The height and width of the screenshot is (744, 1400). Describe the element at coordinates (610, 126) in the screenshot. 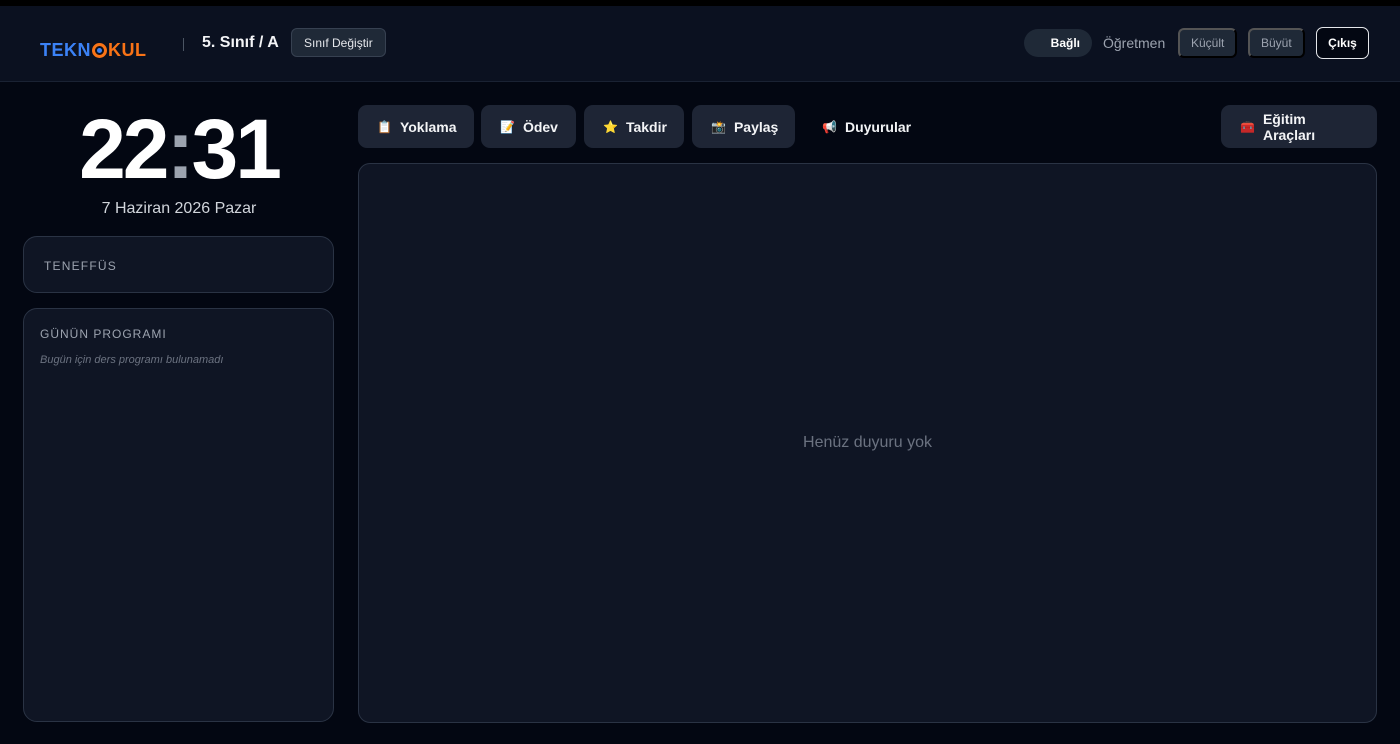

I see `star-icon: ⭐` at that location.